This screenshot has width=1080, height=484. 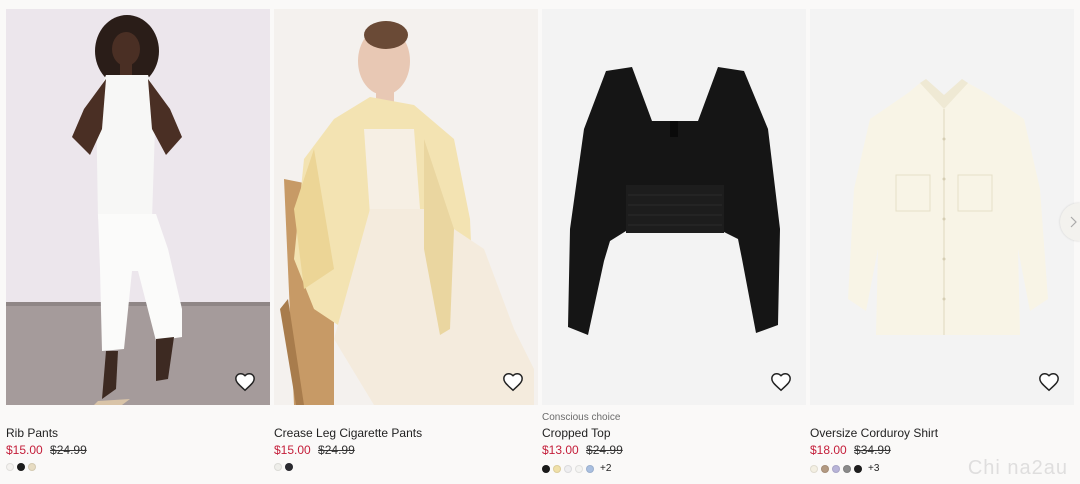 What do you see at coordinates (1073, 222) in the screenshot?
I see `chevron-right-icon` at bounding box center [1073, 222].